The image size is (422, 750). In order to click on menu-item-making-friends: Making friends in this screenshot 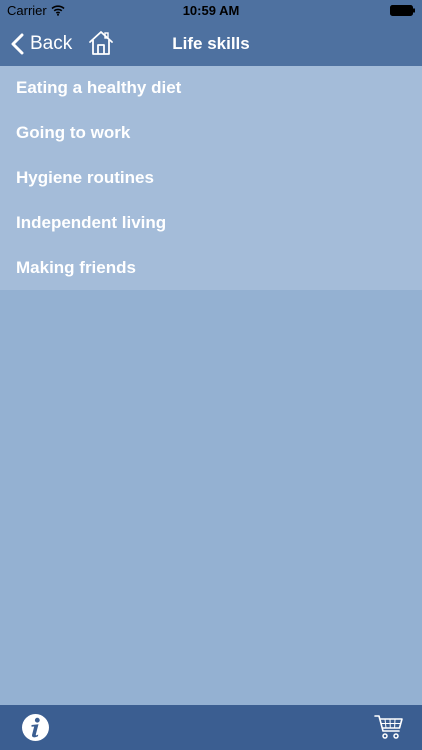, I will do `click(211, 267)`.